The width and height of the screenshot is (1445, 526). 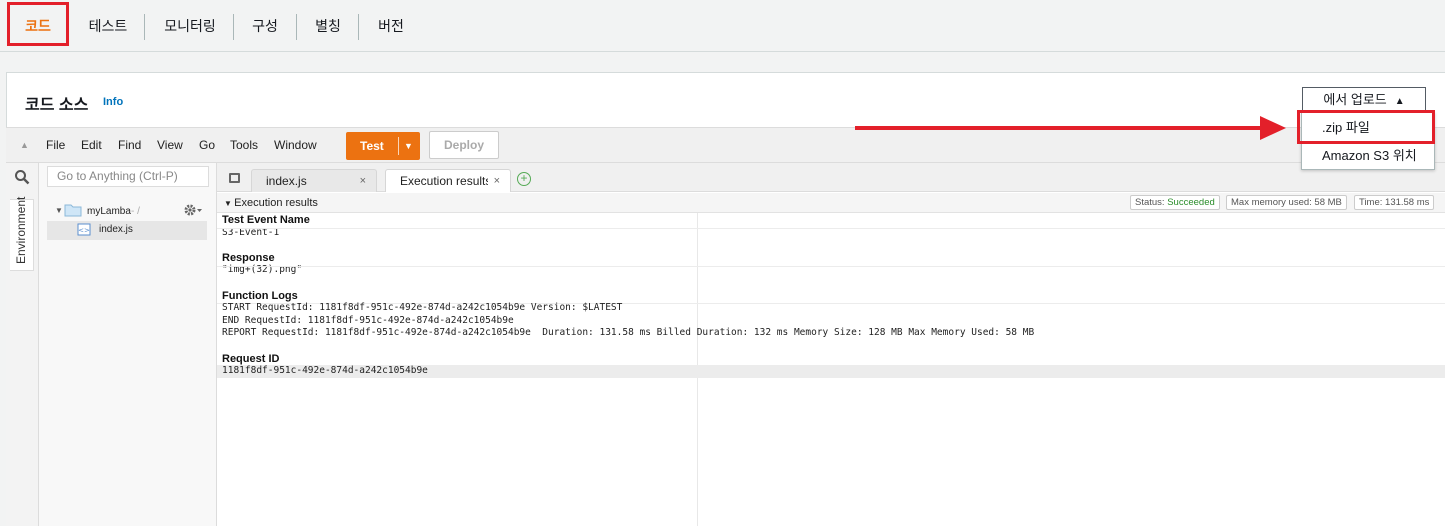 I want to click on add-tab-icon: +, so click(x=524, y=179).